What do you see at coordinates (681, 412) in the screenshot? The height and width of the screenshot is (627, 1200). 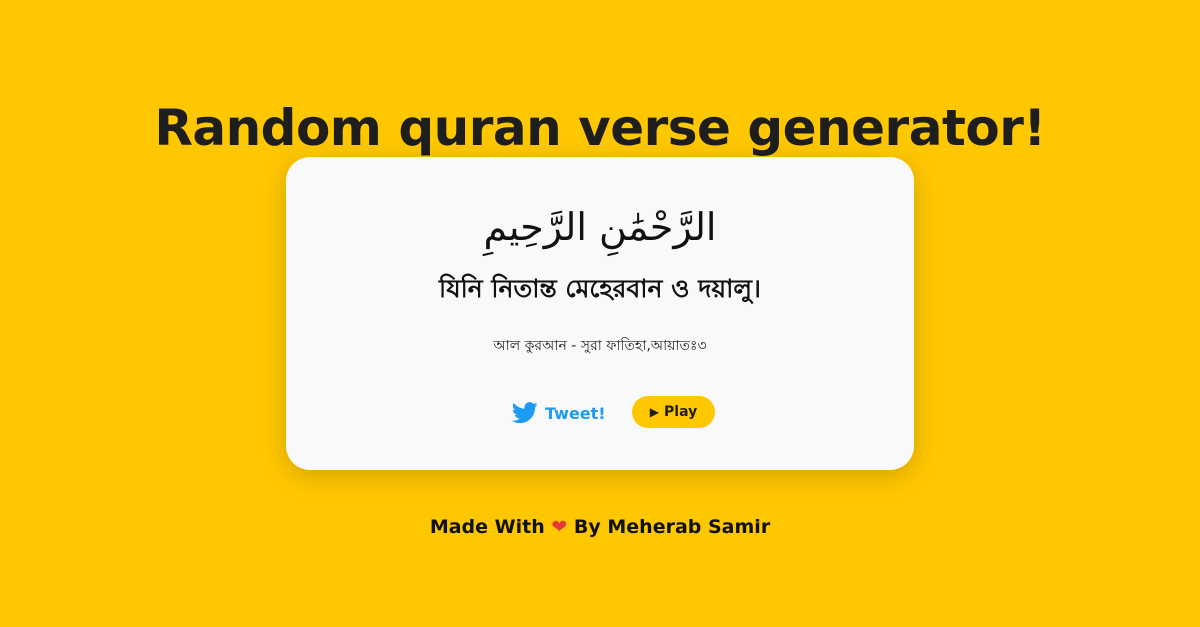 I see `play-label: Play` at bounding box center [681, 412].